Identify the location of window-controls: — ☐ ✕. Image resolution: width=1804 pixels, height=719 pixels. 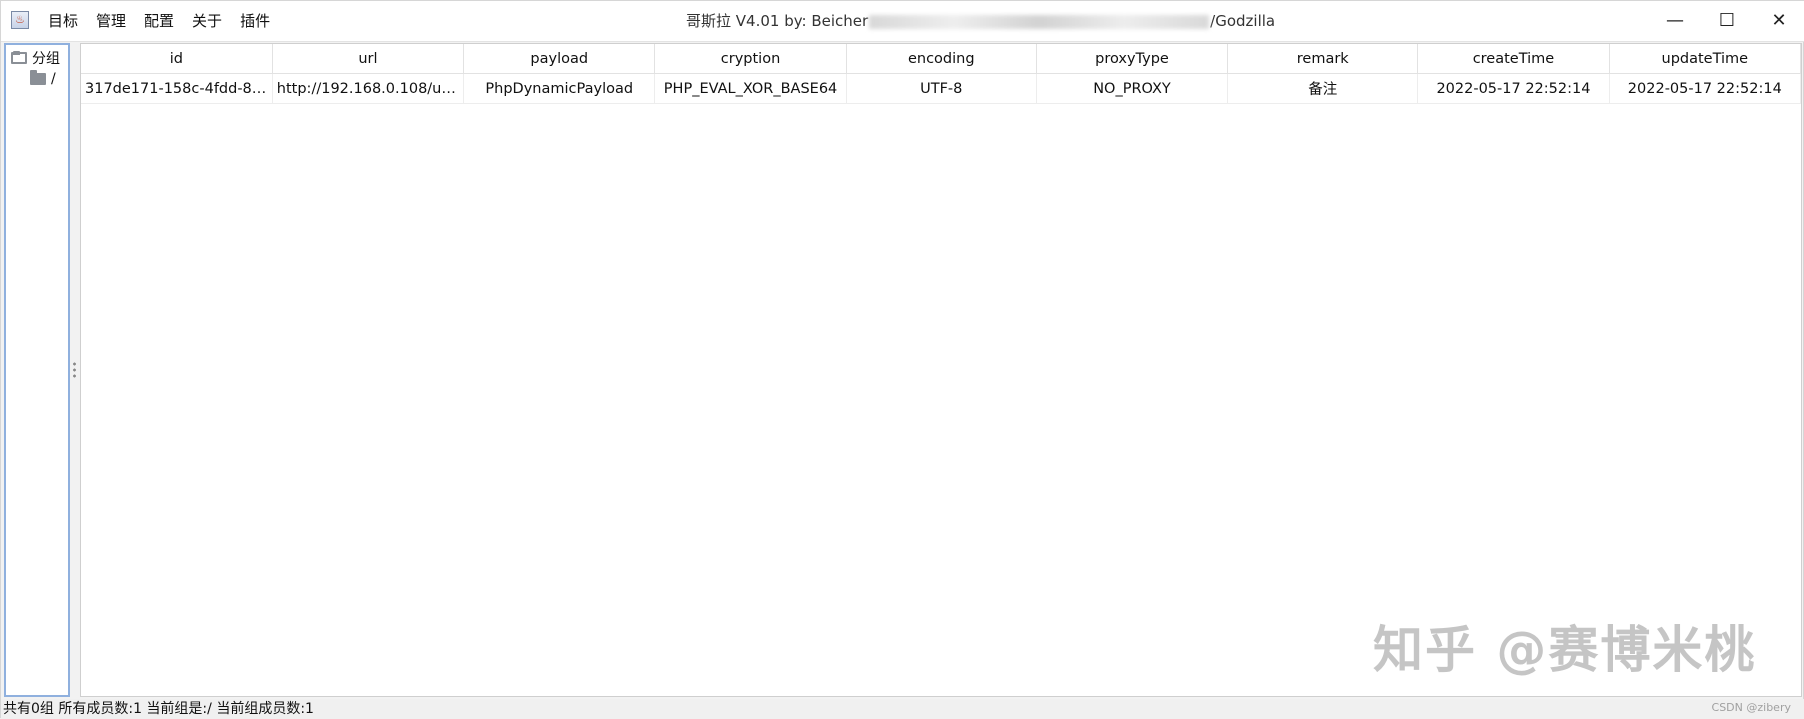
(1726, 21).